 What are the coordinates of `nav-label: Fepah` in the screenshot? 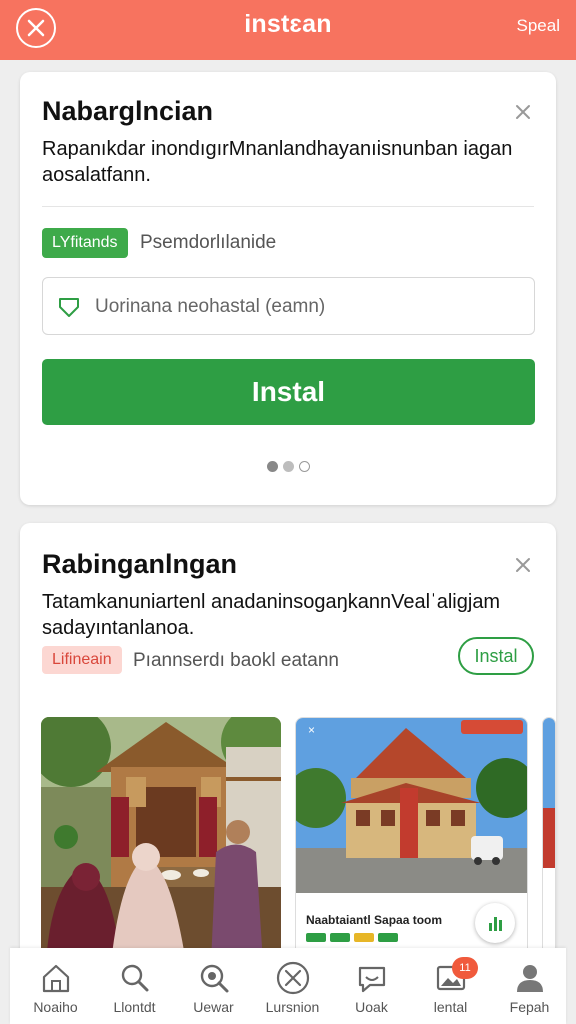 It's located at (529, 1007).